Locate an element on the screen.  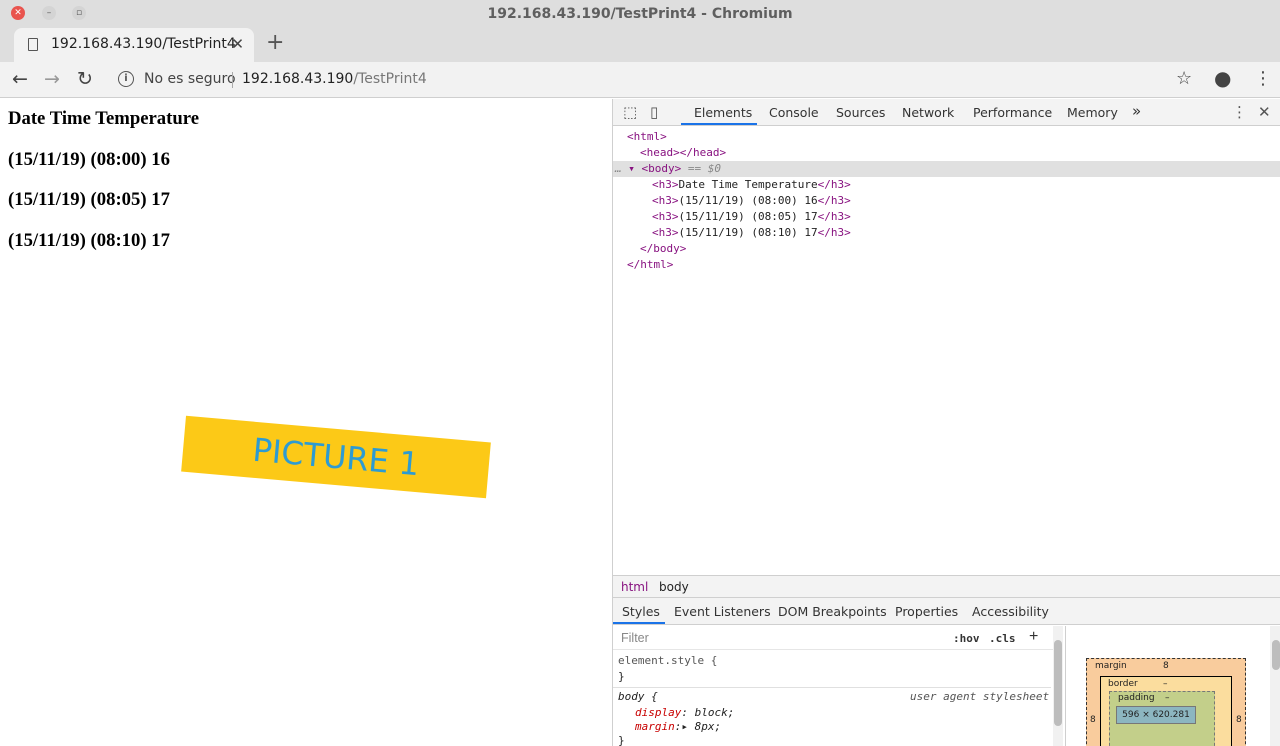
tab-close-icon: ✕ is located at coordinates (237, 44).